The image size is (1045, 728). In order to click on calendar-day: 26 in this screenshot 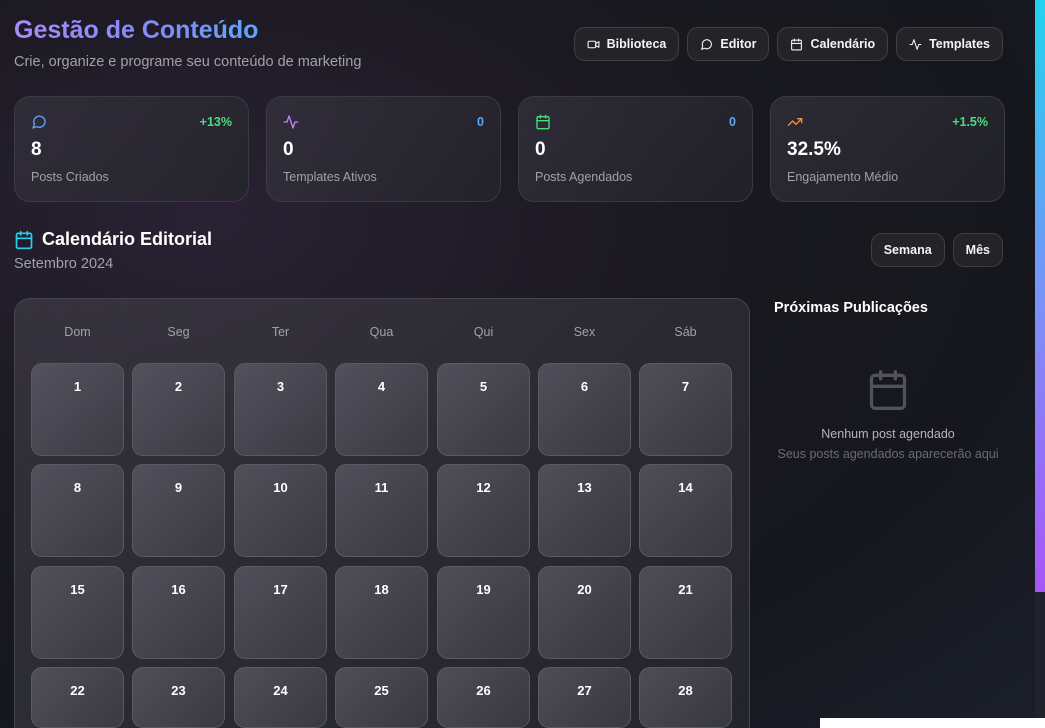, I will do `click(483, 697)`.